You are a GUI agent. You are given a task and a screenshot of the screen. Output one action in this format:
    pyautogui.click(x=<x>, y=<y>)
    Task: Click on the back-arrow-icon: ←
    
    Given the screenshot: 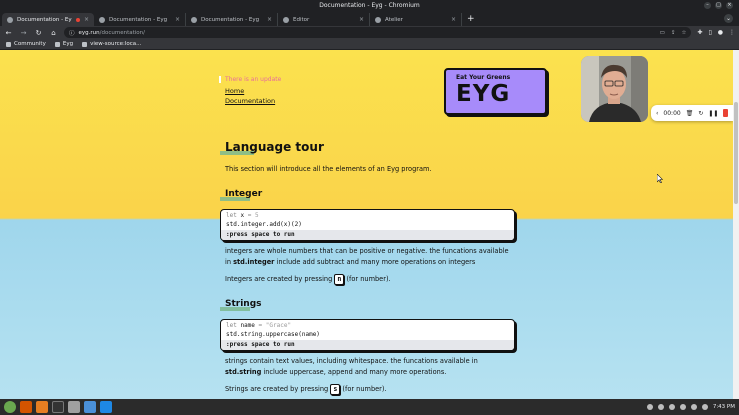 What is the action you would take?
    pyautogui.click(x=8, y=33)
    